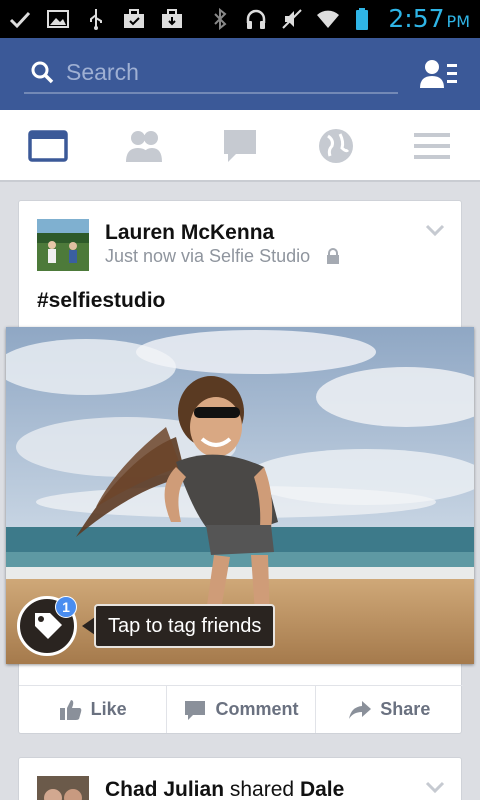 Image resolution: width=480 pixels, height=800 pixels. I want to click on image-icon, so click(58, 19).